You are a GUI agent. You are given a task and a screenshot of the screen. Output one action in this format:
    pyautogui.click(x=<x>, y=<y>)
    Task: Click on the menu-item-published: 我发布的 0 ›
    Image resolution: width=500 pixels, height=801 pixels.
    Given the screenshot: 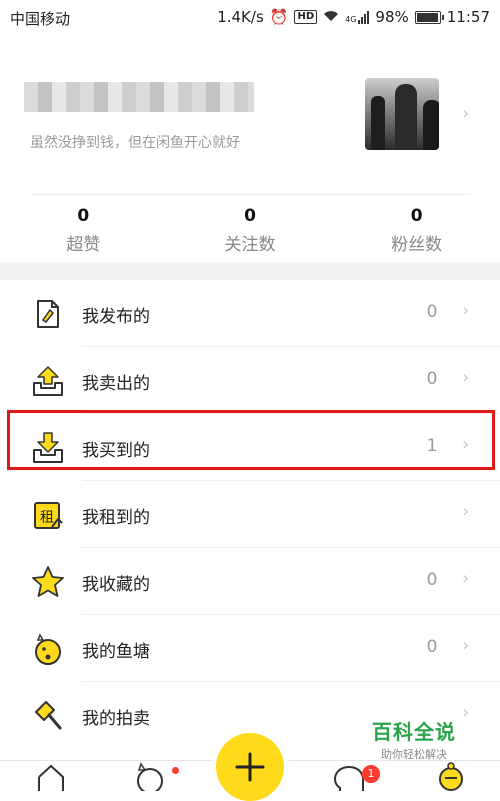 What is the action you would take?
    pyautogui.click(x=250, y=313)
    